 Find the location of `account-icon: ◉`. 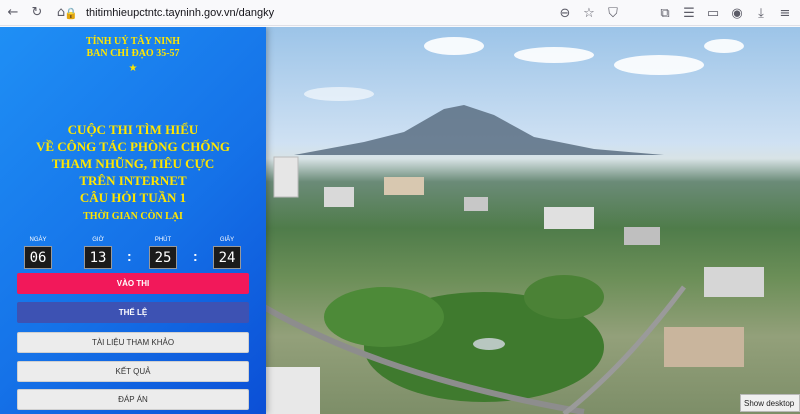

account-icon: ◉ is located at coordinates (737, 13).